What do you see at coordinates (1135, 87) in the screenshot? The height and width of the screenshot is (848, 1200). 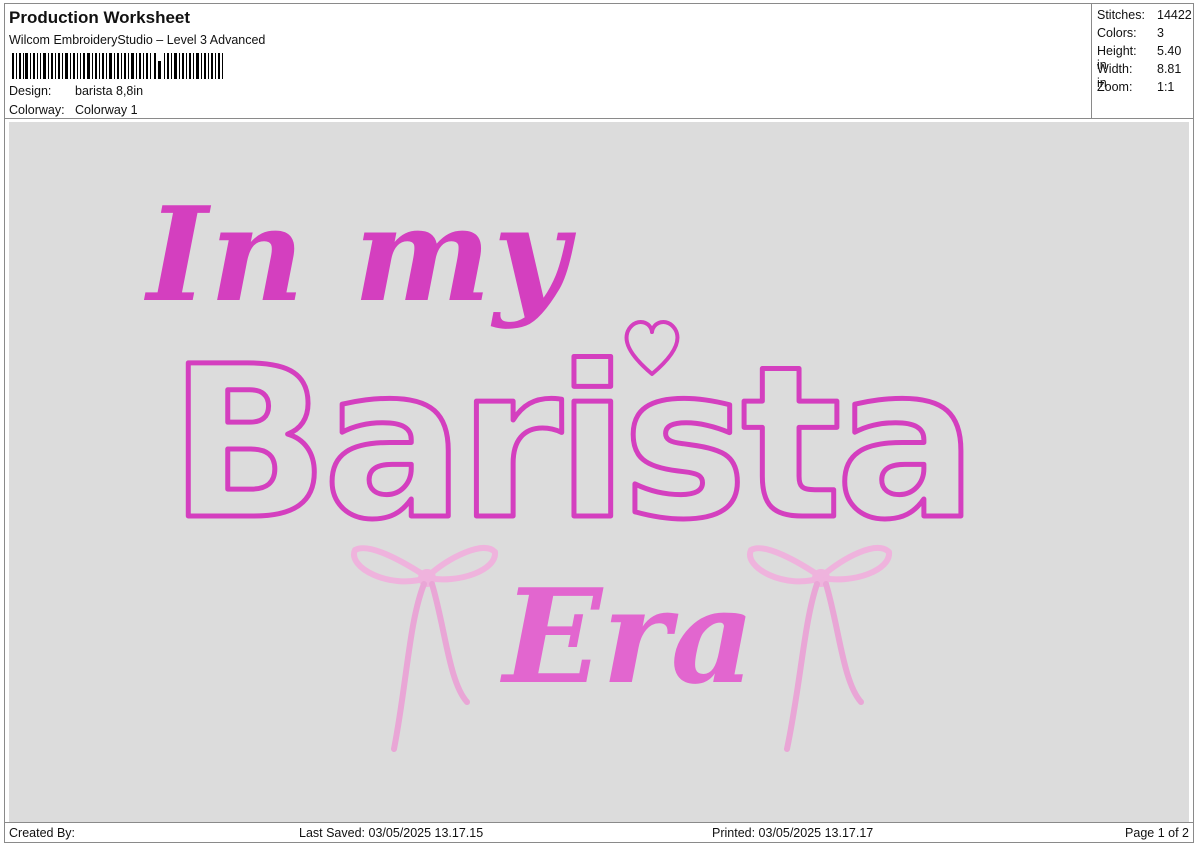 I see `stat-zoom: Zoom: 1:1` at bounding box center [1135, 87].